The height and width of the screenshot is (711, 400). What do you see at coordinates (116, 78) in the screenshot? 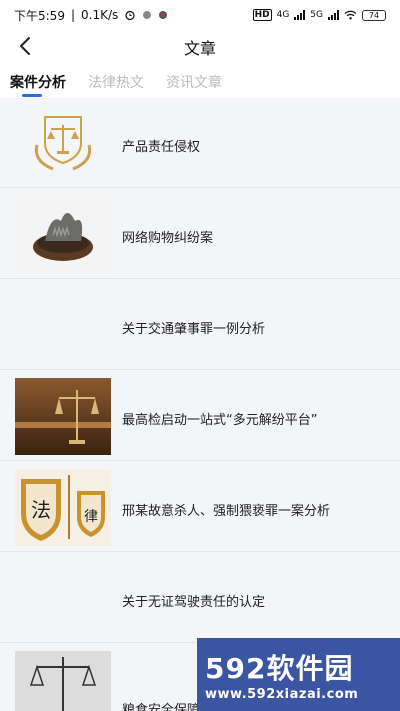
I see `tab-legal-hot: 法律热文` at bounding box center [116, 78].